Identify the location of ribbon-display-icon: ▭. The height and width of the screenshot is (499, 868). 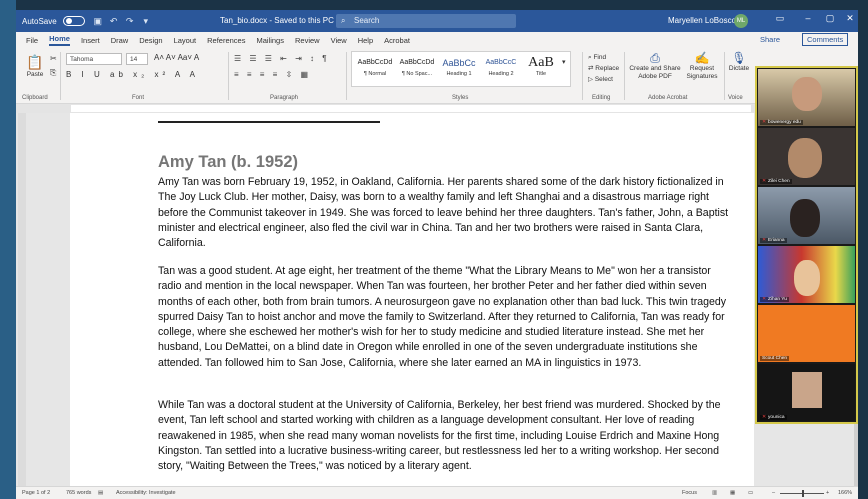
(780, 18).